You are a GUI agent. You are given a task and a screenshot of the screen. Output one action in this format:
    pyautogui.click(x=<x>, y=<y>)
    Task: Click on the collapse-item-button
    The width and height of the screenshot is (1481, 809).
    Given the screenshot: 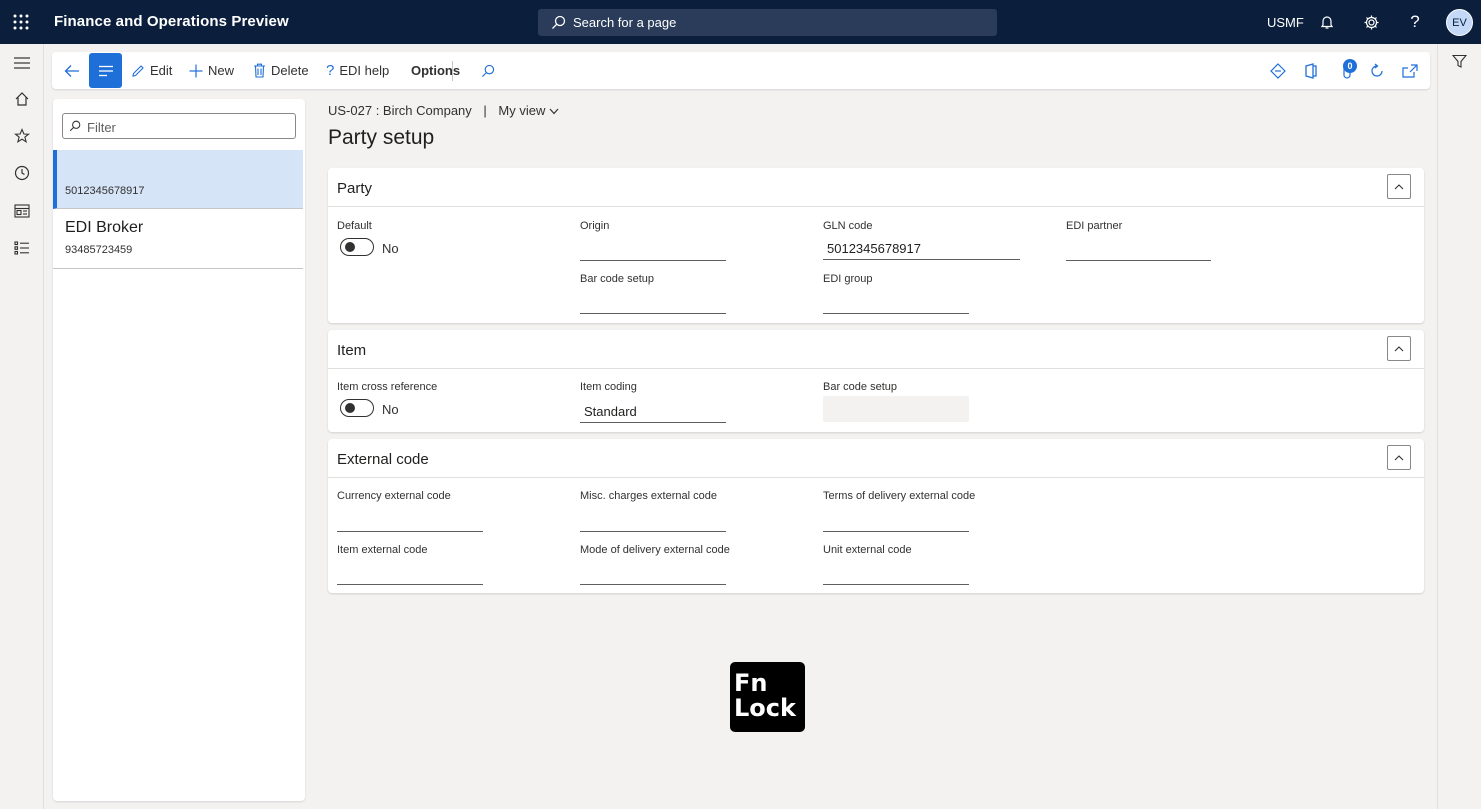 What is the action you would take?
    pyautogui.click(x=1399, y=348)
    